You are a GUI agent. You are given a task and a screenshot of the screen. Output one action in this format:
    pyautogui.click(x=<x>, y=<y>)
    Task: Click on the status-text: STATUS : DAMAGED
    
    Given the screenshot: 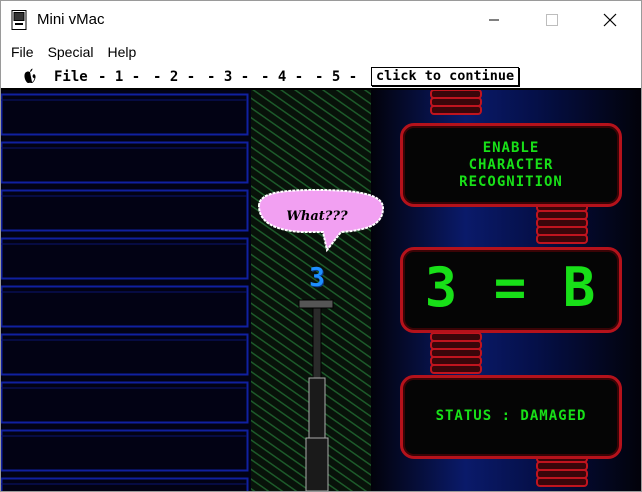 What is the action you would take?
    pyautogui.click(x=511, y=416)
    